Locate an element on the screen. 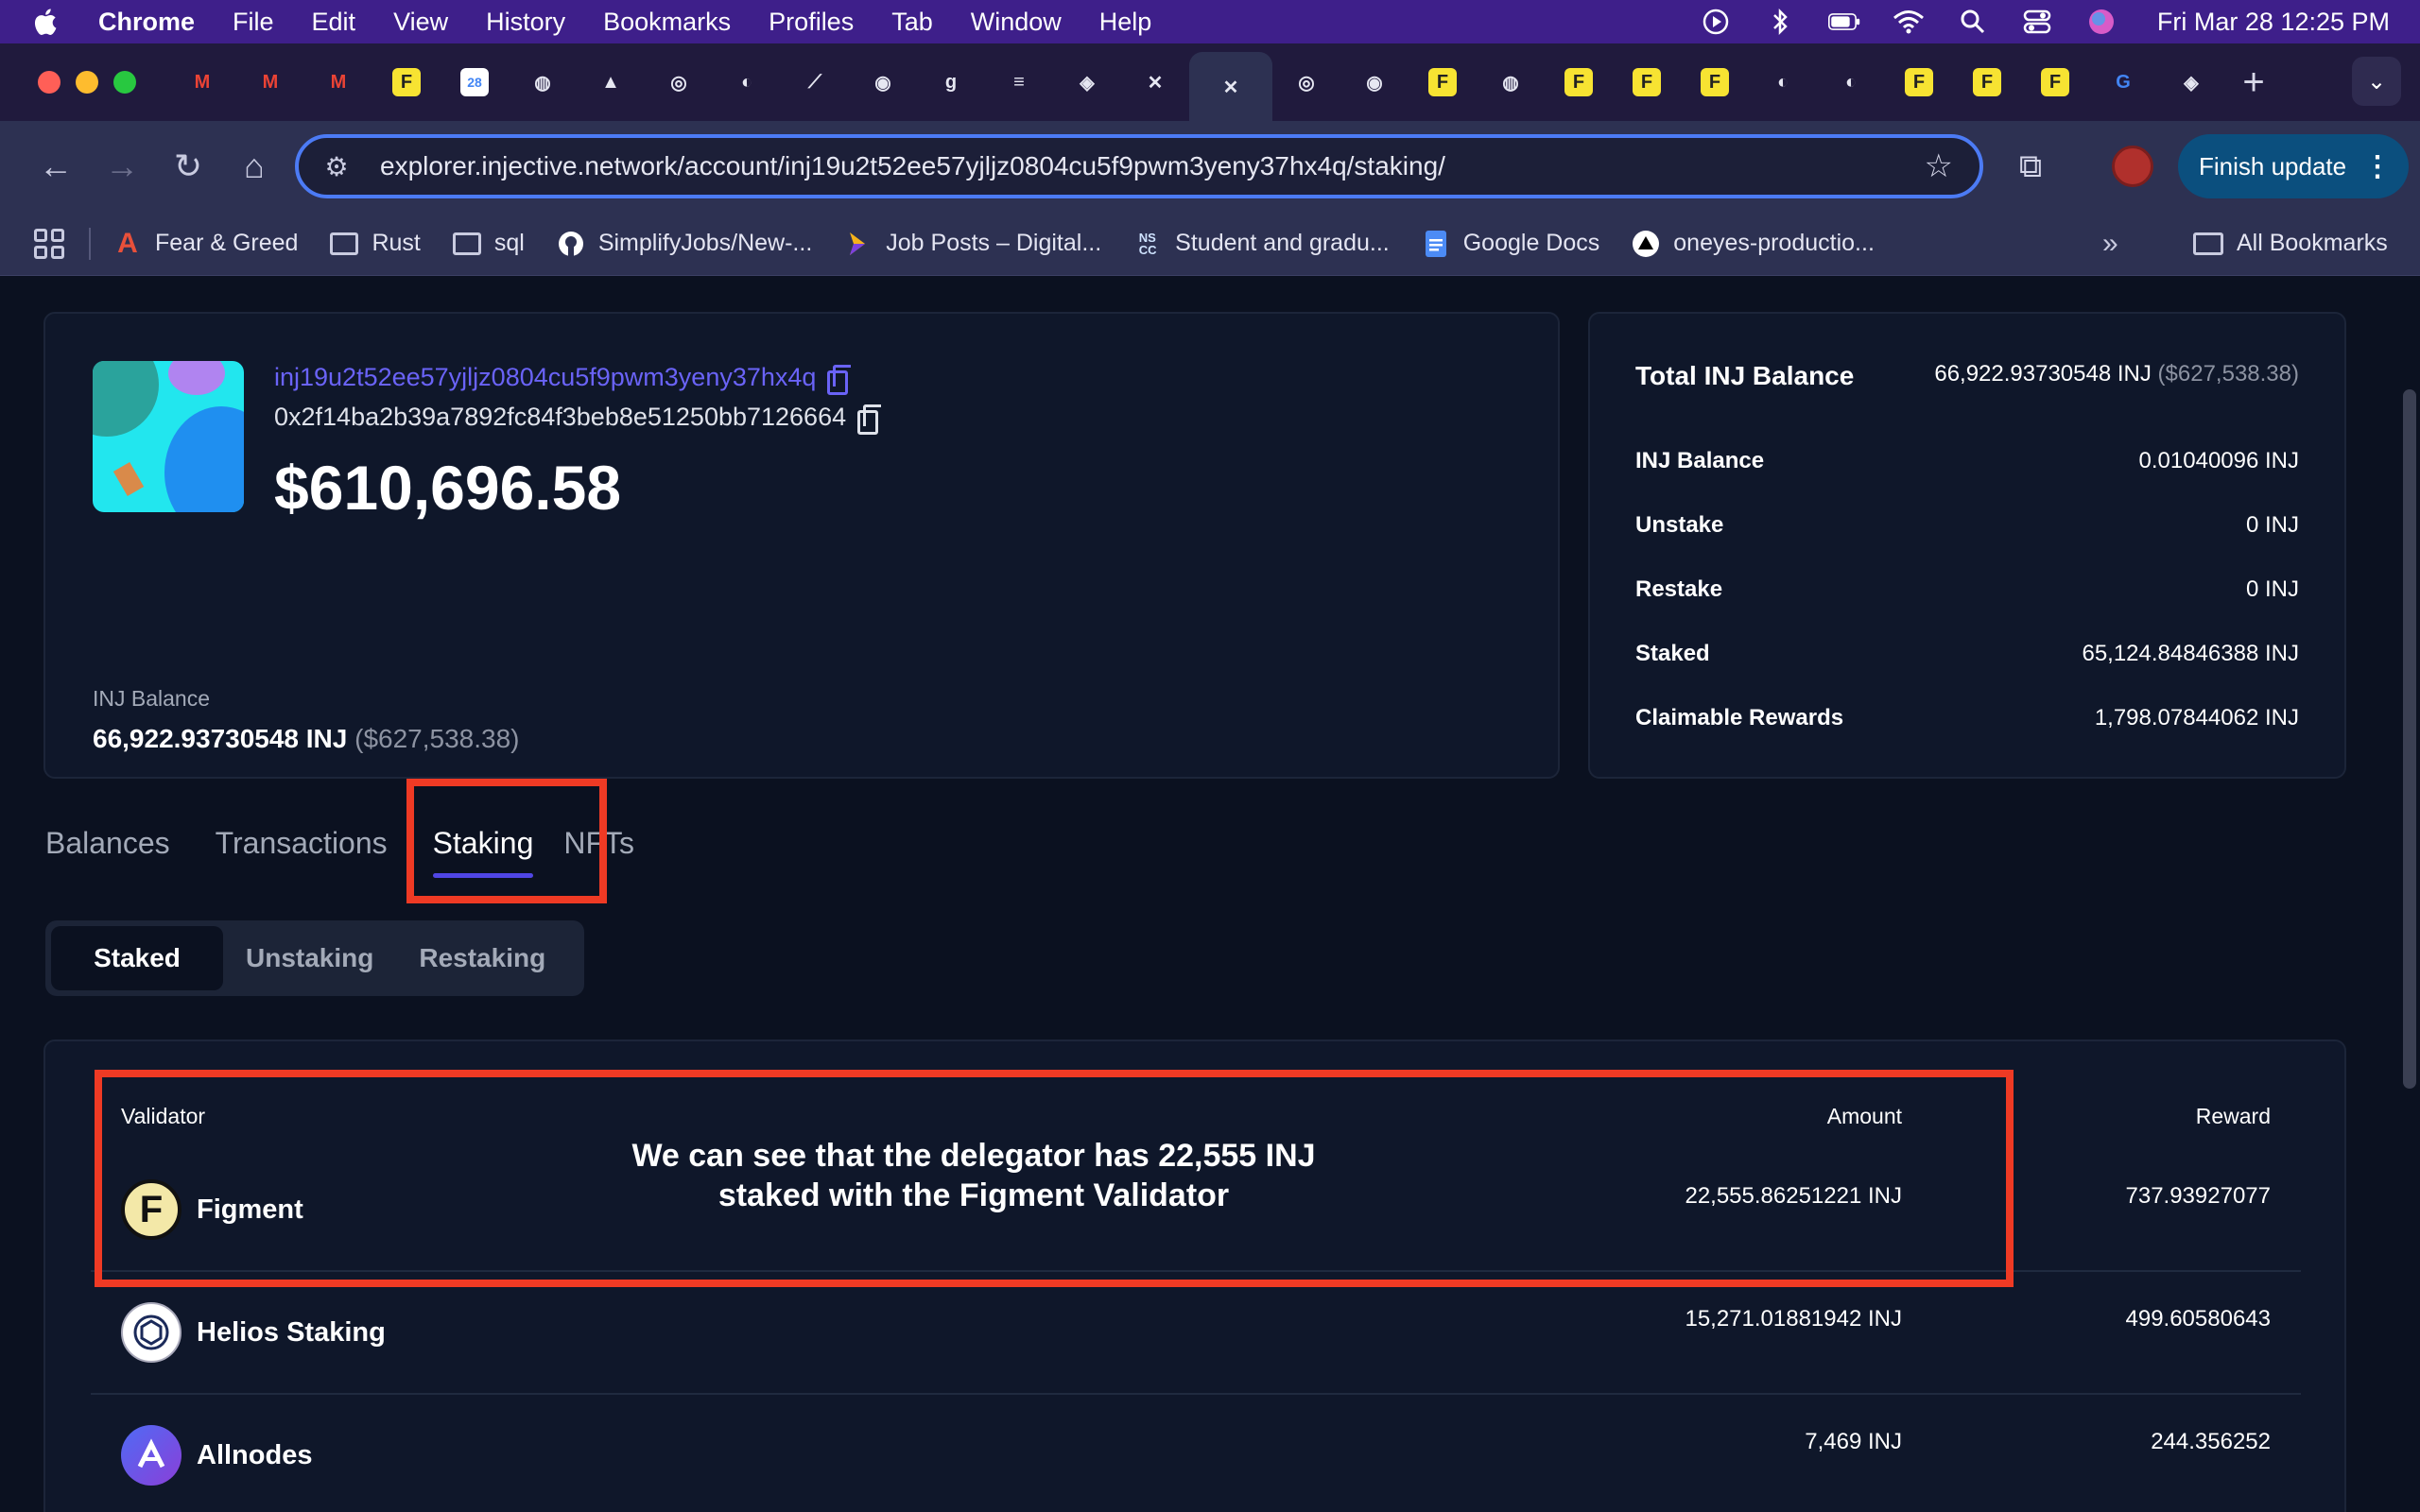 The height and width of the screenshot is (1512, 2420). forward-arrow-icon: → is located at coordinates (122, 166).